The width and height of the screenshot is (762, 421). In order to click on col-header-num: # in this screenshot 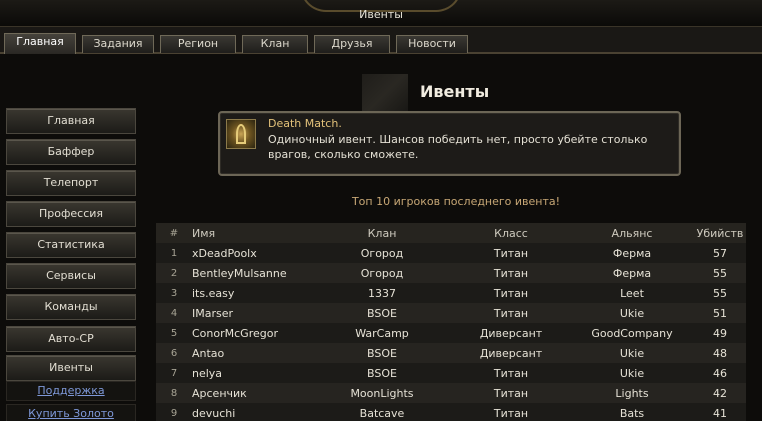, I will do `click(174, 233)`.